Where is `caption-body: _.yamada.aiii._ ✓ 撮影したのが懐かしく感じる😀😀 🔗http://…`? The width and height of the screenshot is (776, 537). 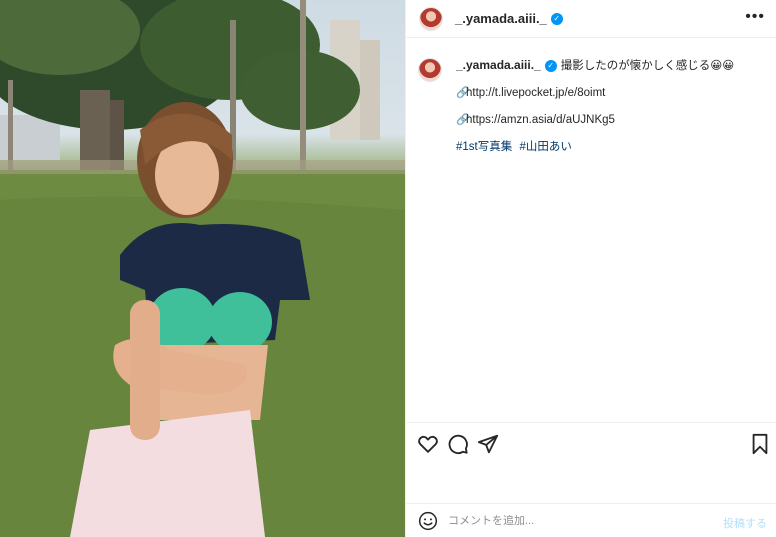
caption-body: _.yamada.aiii._ ✓ 撮影したのが懐かしく感じる😀😀 🔗http://… is located at coordinates (595, 106).